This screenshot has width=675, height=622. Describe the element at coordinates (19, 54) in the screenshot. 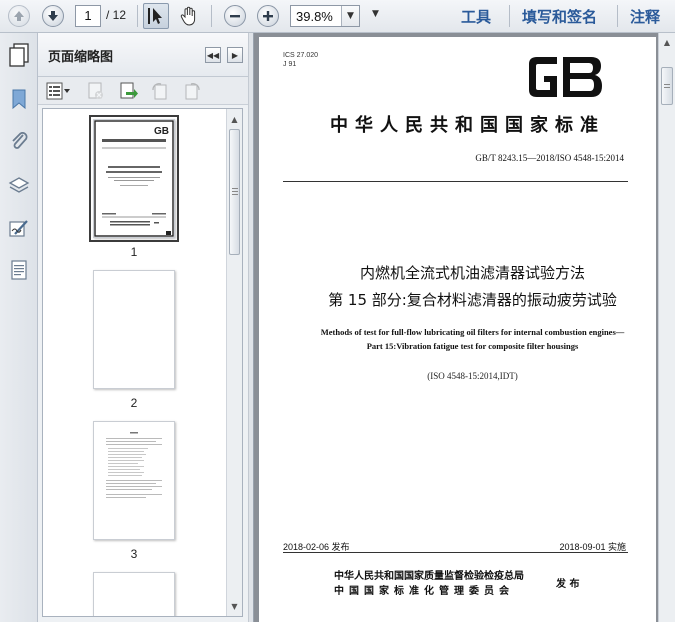

I see `page-thumbnails-icon` at that location.